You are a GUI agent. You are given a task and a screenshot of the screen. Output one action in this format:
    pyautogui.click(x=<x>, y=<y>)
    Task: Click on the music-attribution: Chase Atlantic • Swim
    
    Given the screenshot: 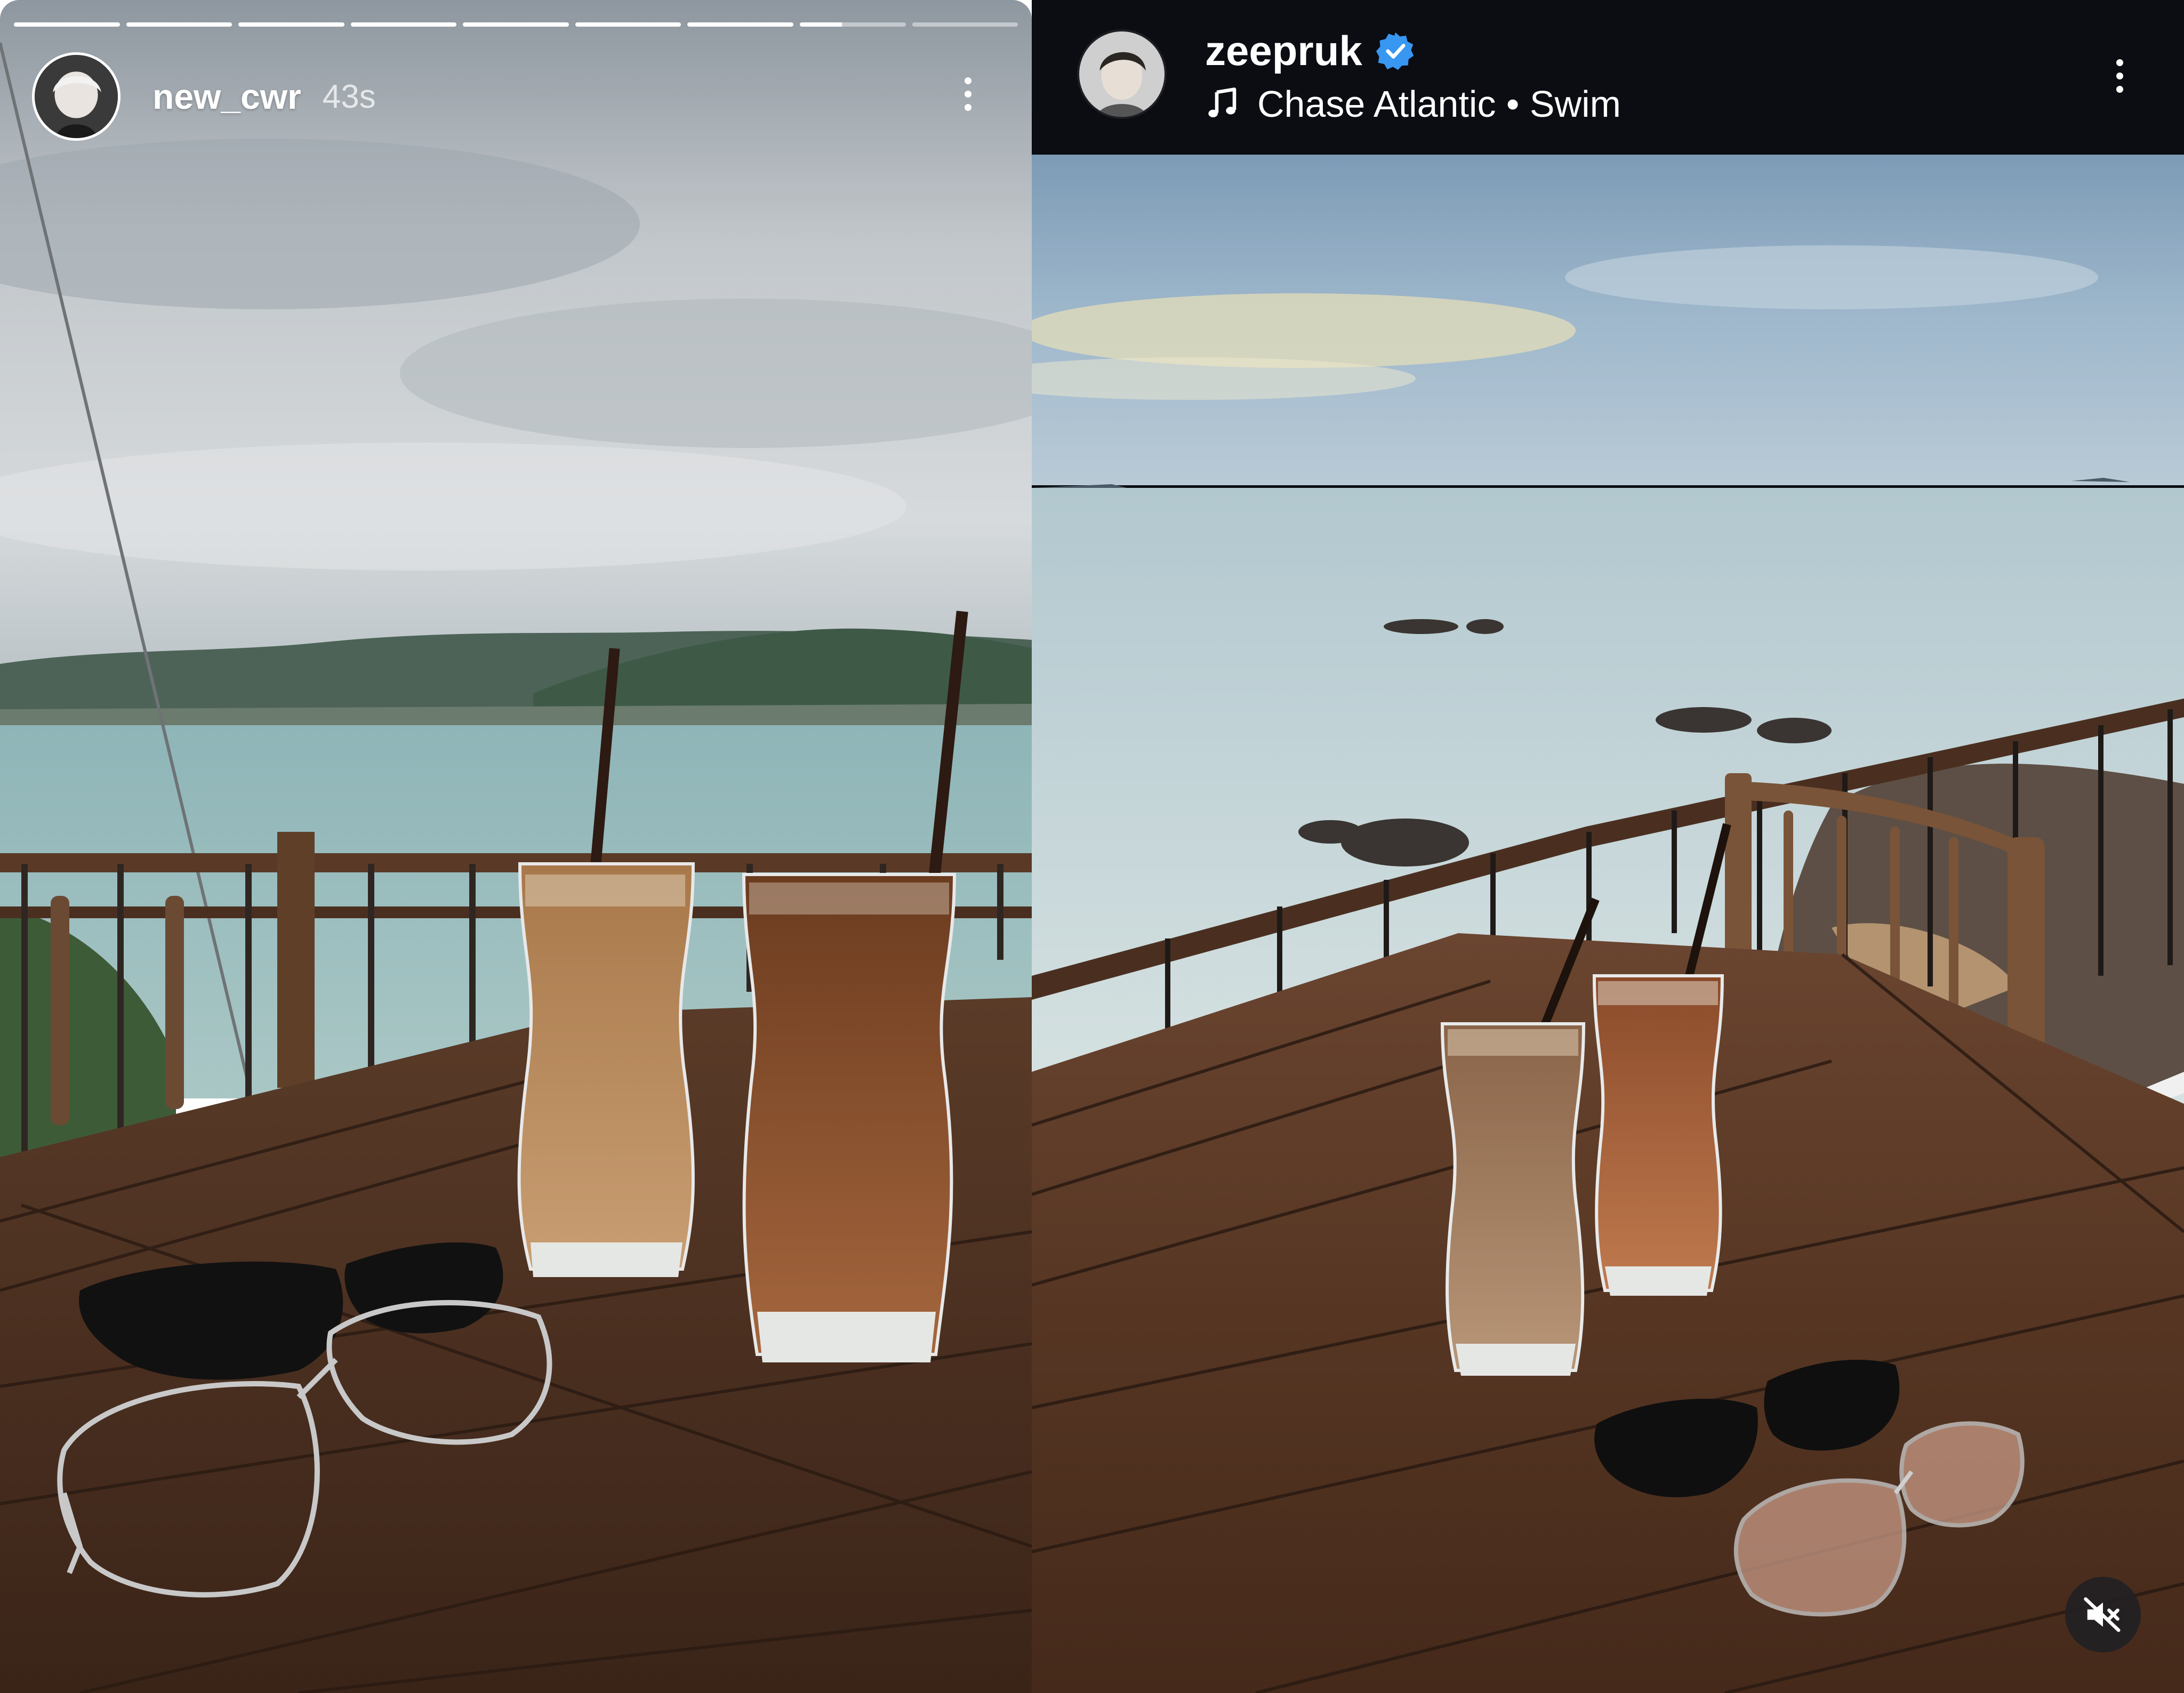 What is the action you would take?
    pyautogui.click(x=1413, y=104)
    